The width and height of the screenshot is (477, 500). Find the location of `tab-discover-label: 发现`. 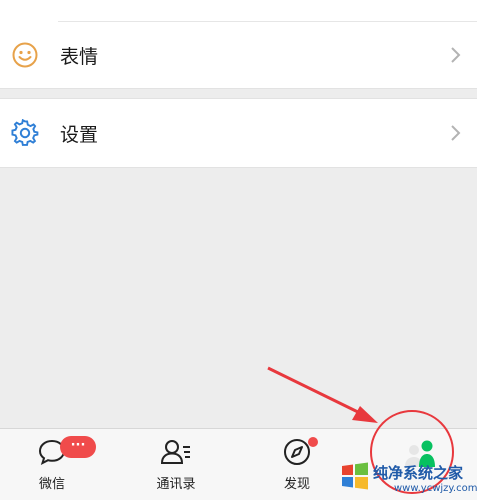

tab-discover-label: 发现 is located at coordinates (296, 484).